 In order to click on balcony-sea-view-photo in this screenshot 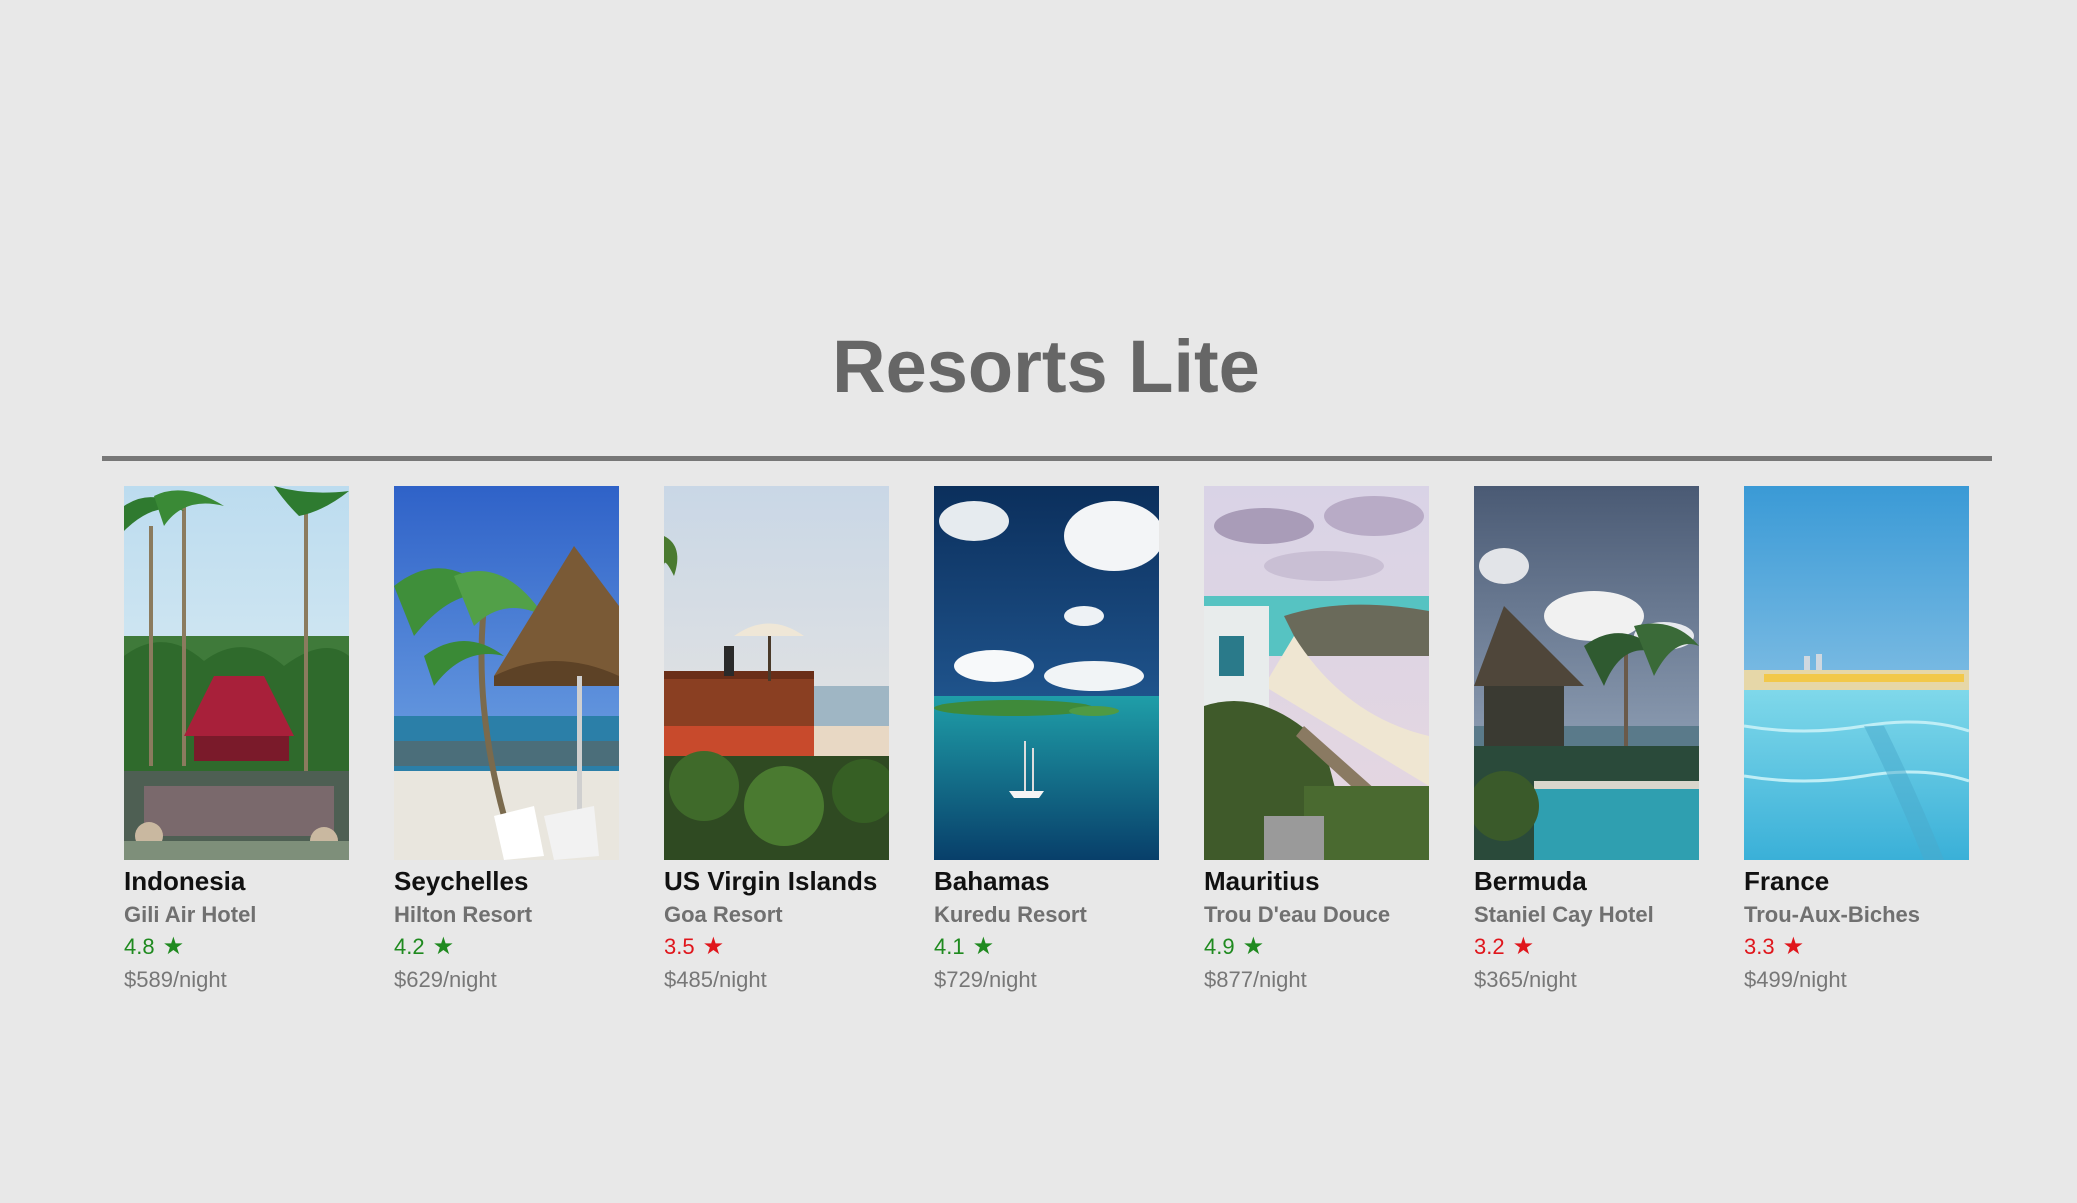, I will do `click(776, 673)`.